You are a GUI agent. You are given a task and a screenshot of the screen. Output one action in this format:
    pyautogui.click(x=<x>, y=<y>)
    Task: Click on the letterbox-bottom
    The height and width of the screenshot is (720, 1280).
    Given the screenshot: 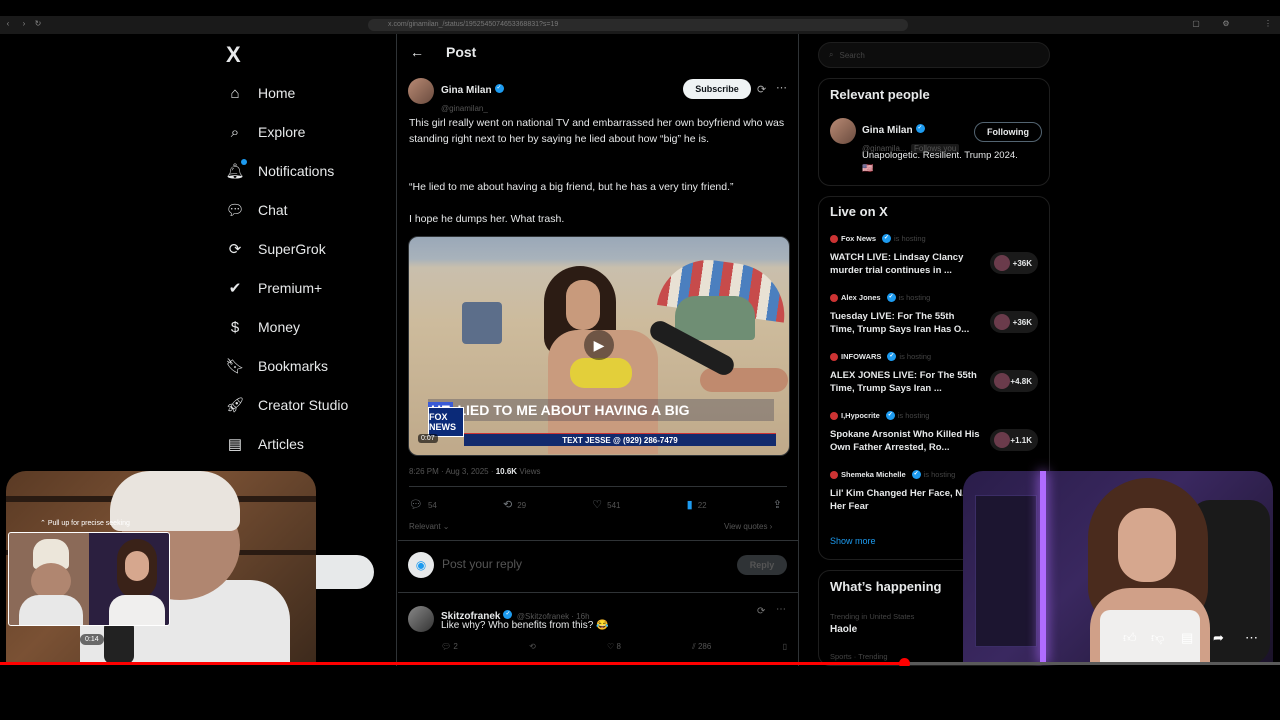 What is the action you would take?
    pyautogui.click(x=640, y=693)
    